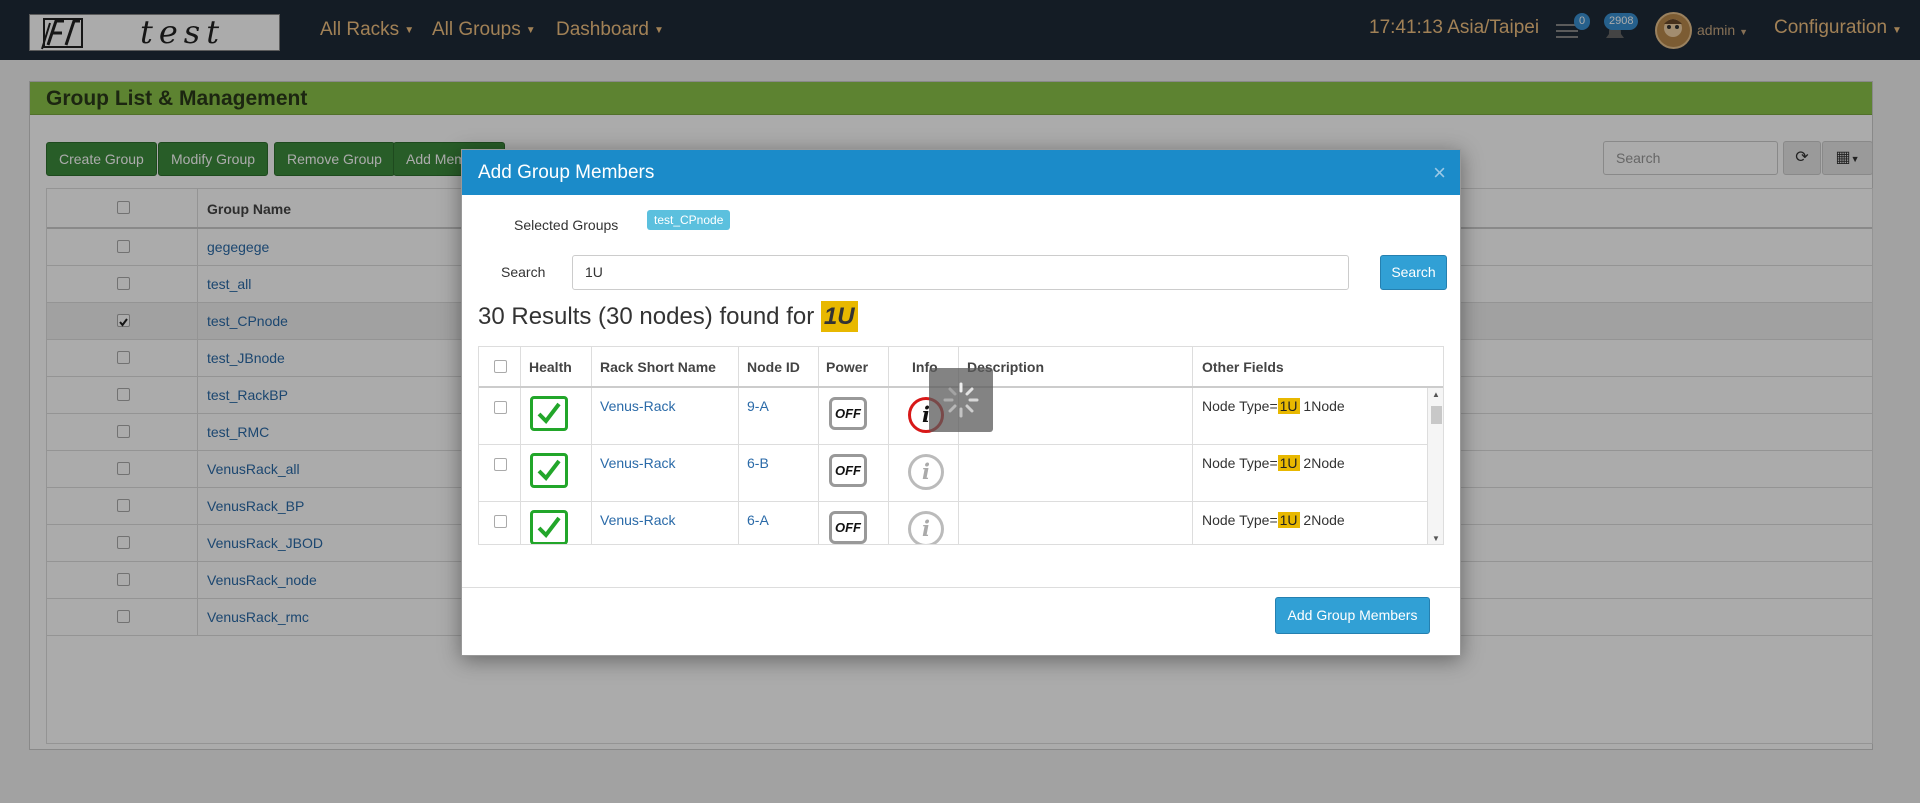 This screenshot has height=803, width=1920. What do you see at coordinates (758, 463) in the screenshot?
I see `node-id-link: 6-B` at bounding box center [758, 463].